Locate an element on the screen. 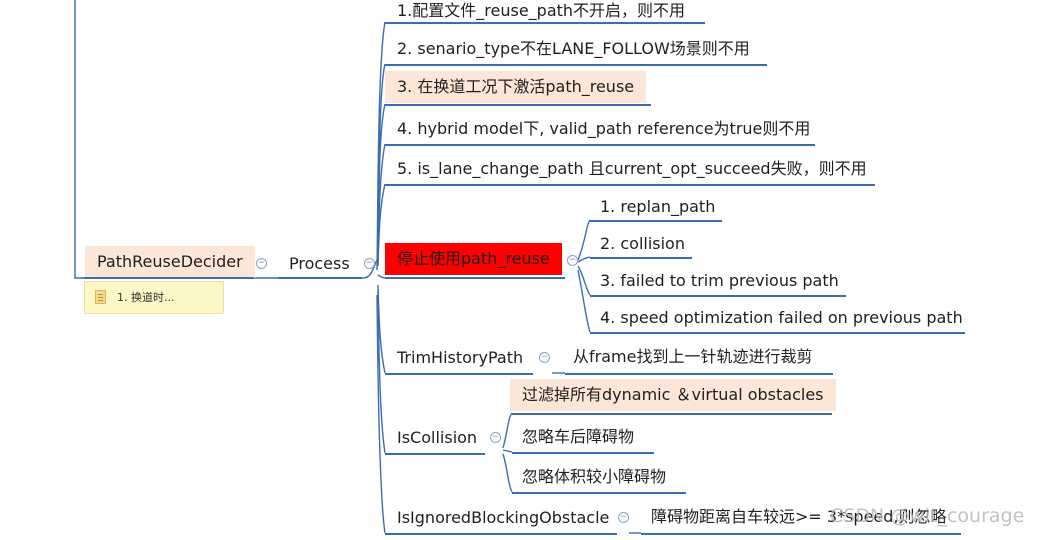 This screenshot has width=1038, height=540. collision-underline is located at coordinates (435, 454).